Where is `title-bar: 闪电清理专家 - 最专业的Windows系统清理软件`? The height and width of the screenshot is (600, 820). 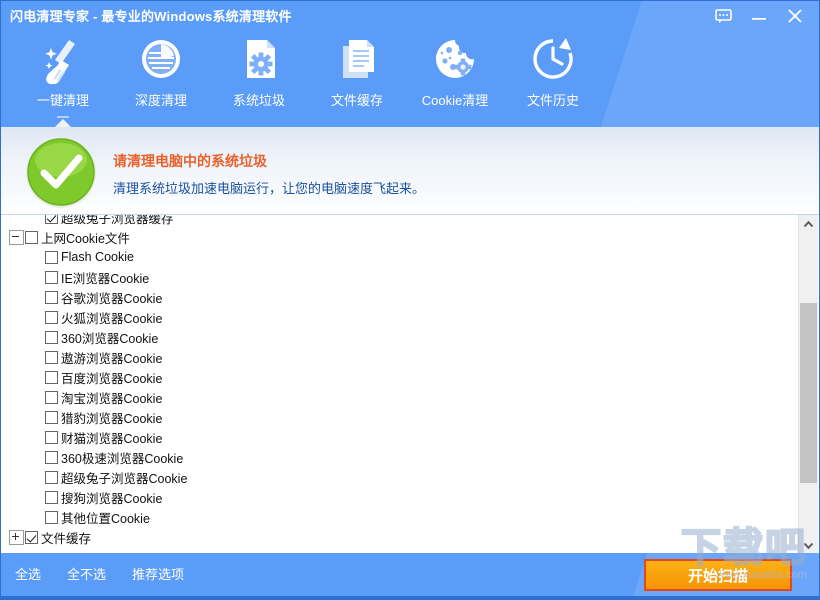
title-bar: 闪电清理专家 - 最专业的Windows系统清理软件 is located at coordinates (410, 16).